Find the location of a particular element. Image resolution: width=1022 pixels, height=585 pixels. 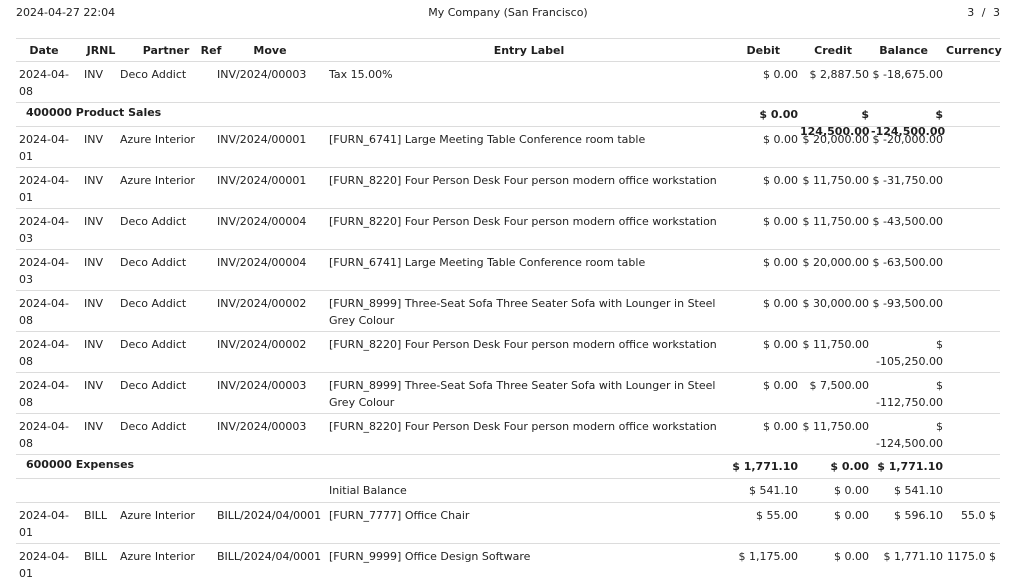

initial-balance-row: Initial Balance $ 541.10 $ 0.00 $ 541.10 is located at coordinates (508, 490).